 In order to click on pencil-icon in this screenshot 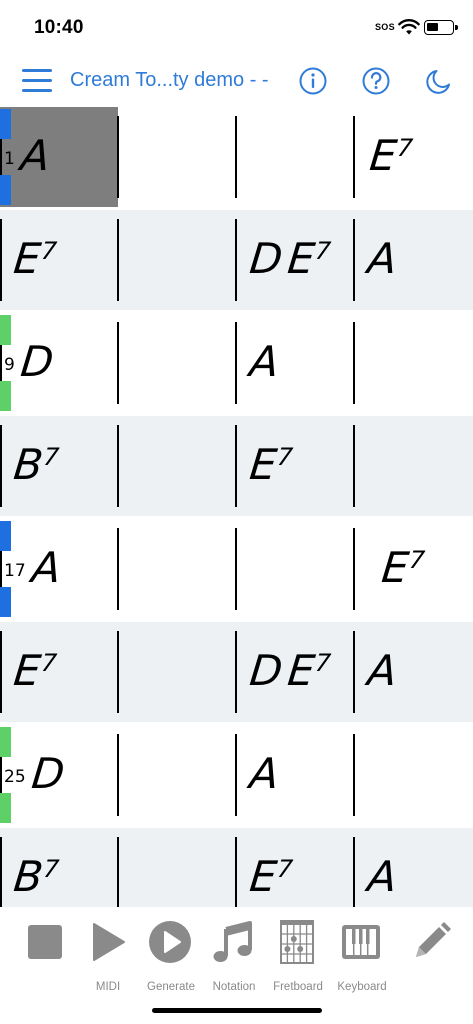, I will do `click(433, 939)`.